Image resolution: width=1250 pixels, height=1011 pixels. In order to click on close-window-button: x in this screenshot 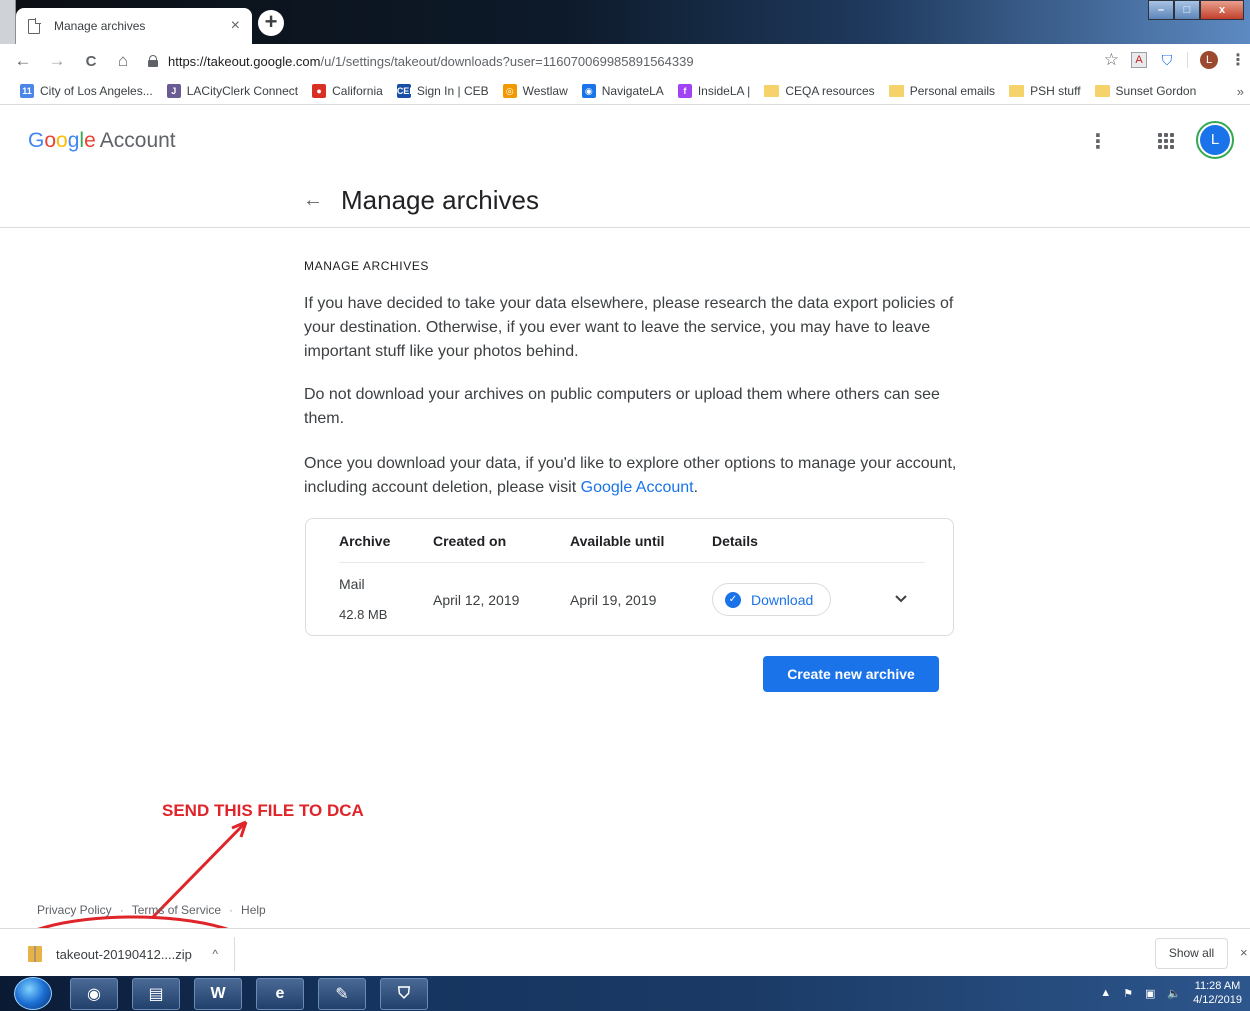, I will do `click(1222, 10)`.